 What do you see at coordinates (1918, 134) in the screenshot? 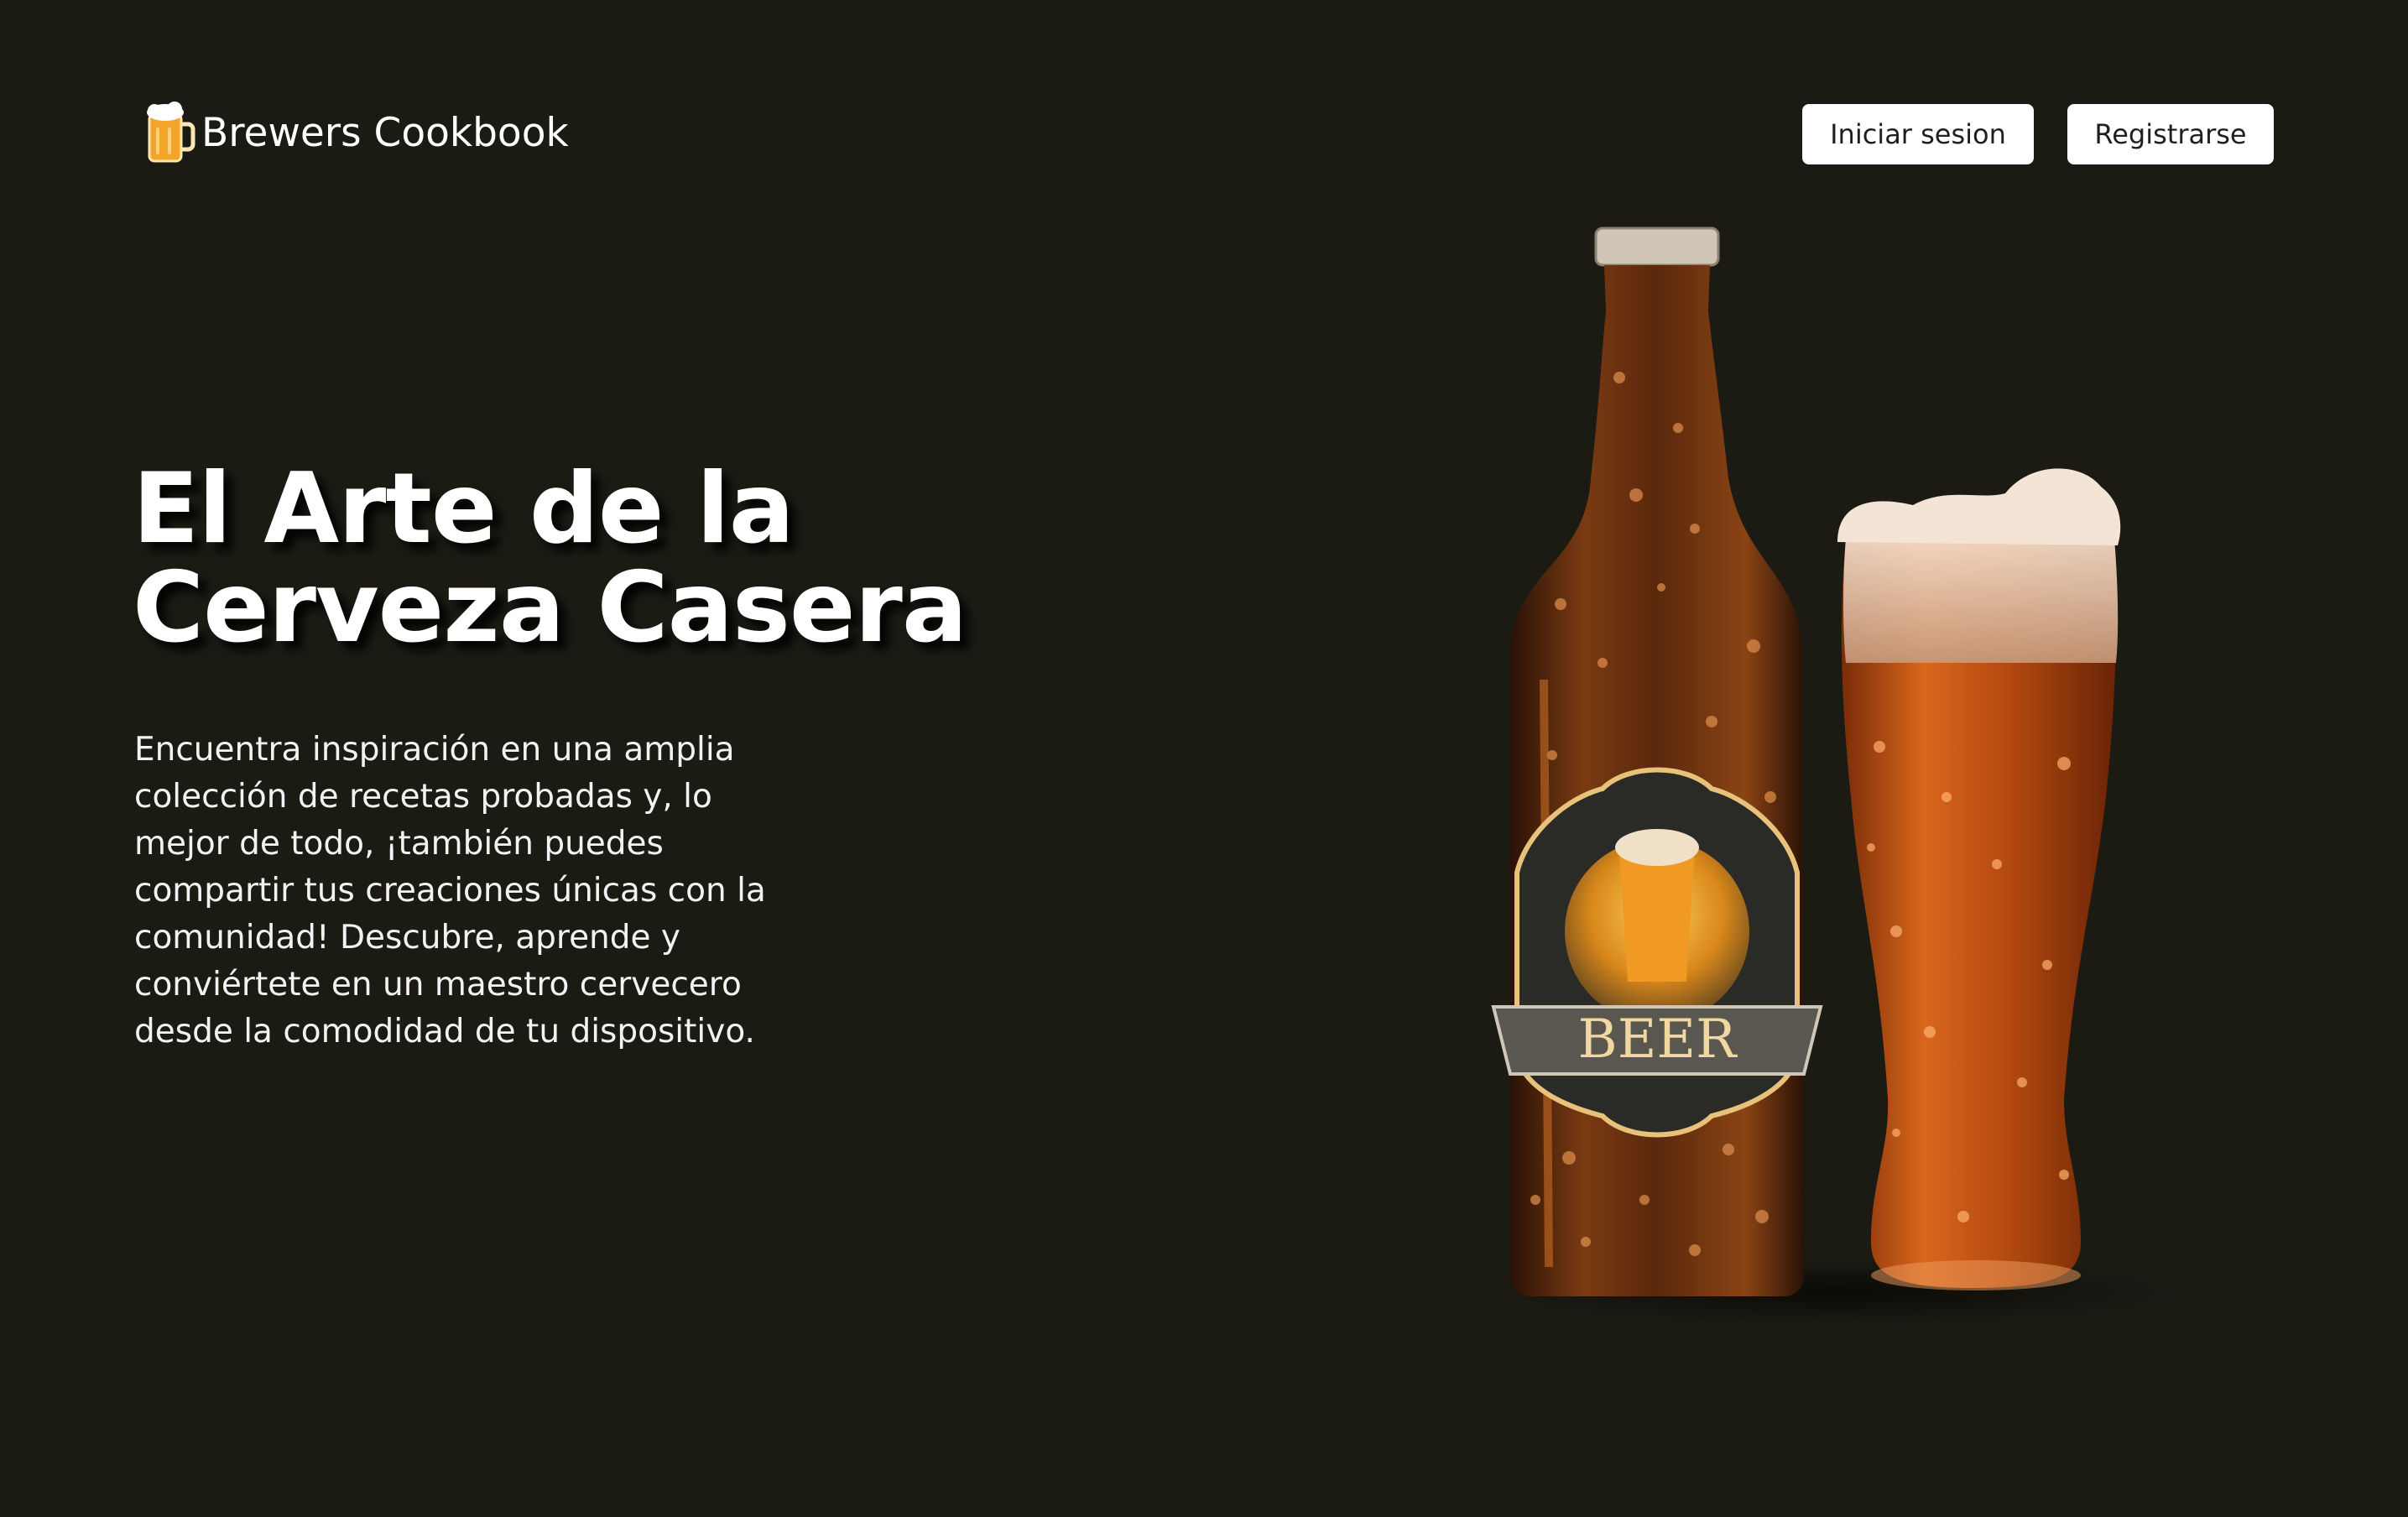
I see `login-button: Iniciar sesion` at bounding box center [1918, 134].